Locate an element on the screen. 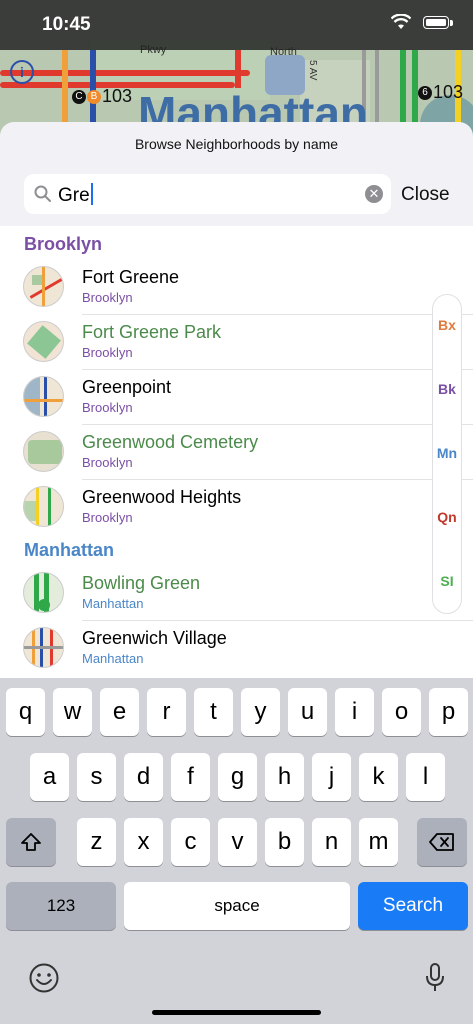 The image size is (473, 1024). key-y: y is located at coordinates (260, 712).